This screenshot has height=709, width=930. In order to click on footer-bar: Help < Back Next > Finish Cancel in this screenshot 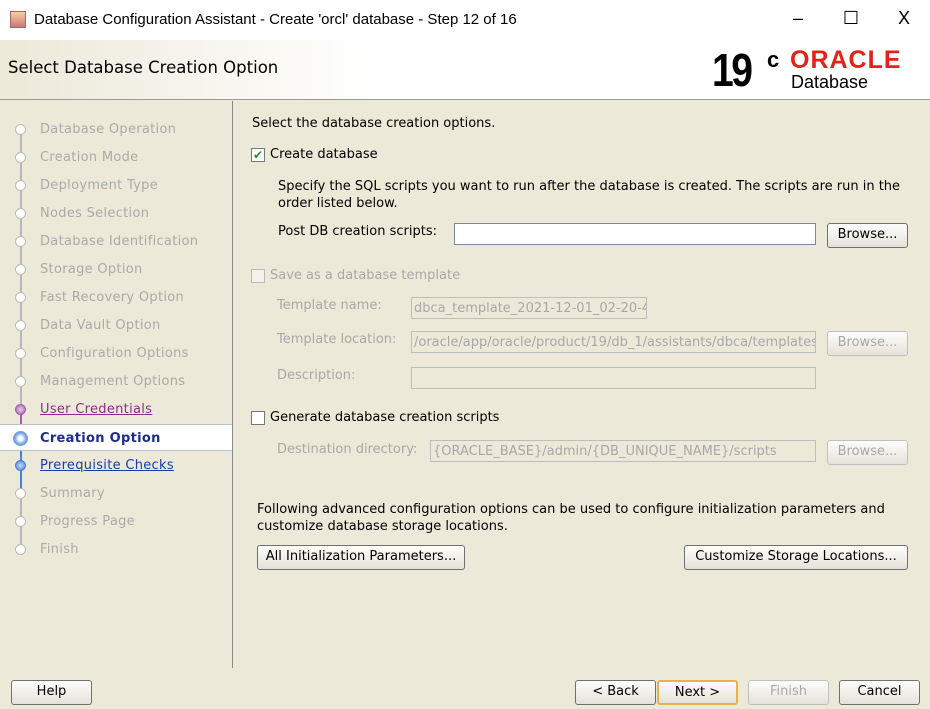, I will do `click(465, 688)`.